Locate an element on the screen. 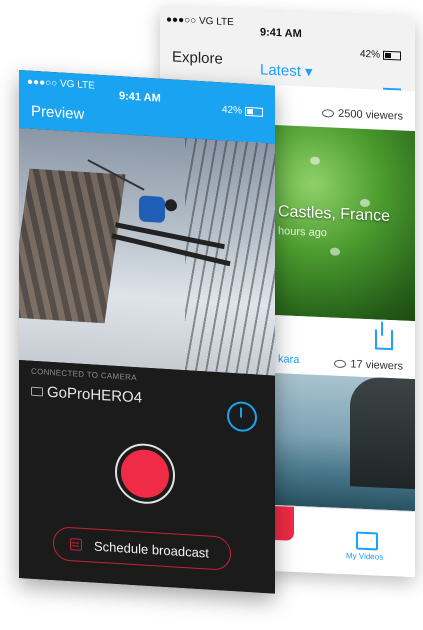 This screenshot has width=423, height=630. battery-percent: 42% is located at coordinates (231, 110).